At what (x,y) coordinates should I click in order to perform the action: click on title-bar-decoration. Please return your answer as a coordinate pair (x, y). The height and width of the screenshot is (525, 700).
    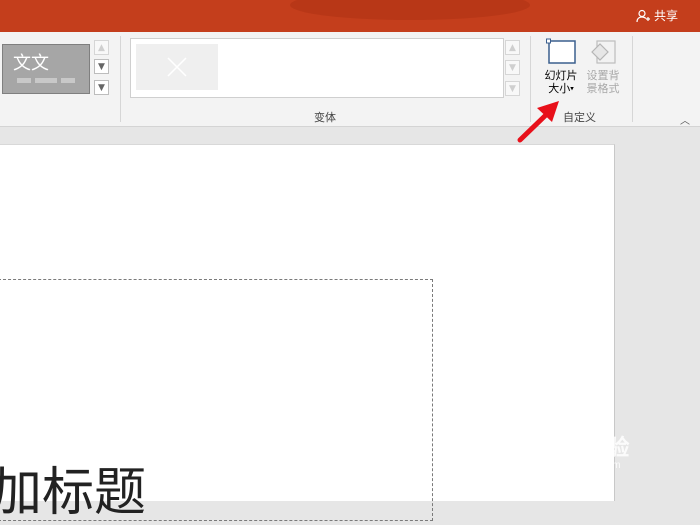
    Looking at the image, I should click on (410, 10).